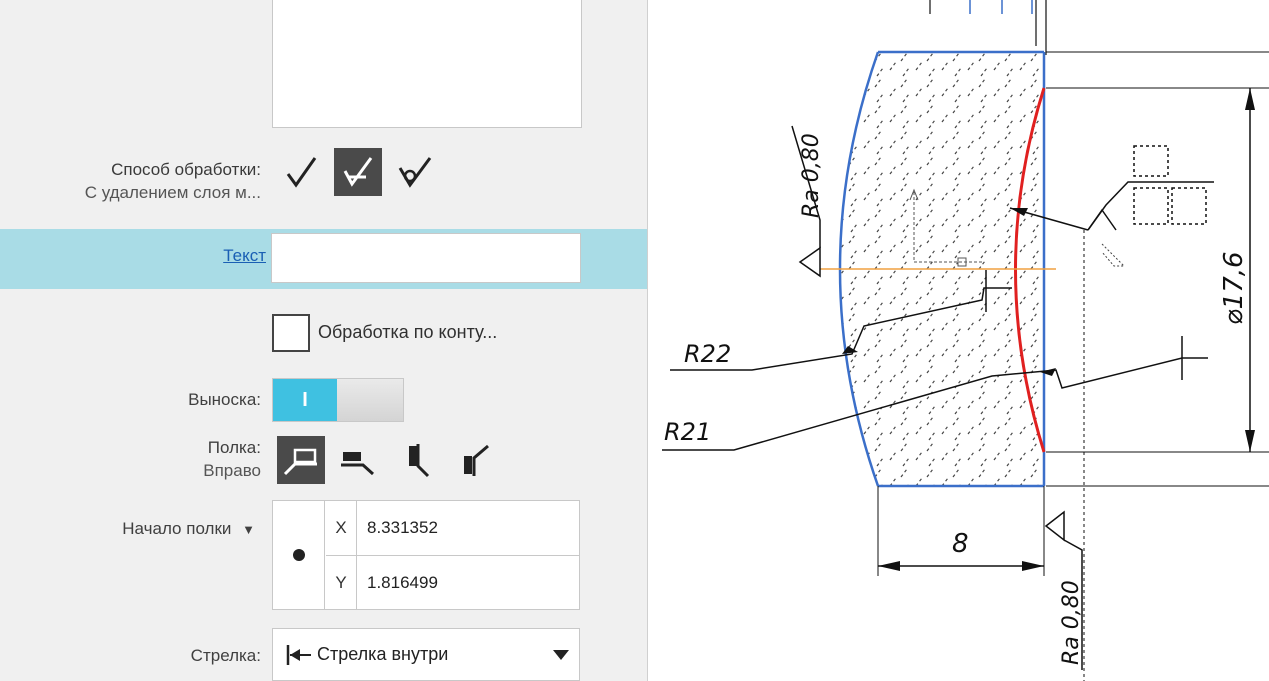 Image resolution: width=1269 pixels, height=681 pixels. Describe the element at coordinates (232, 470) in the screenshot. I see `shelf-value: Вправо` at that location.